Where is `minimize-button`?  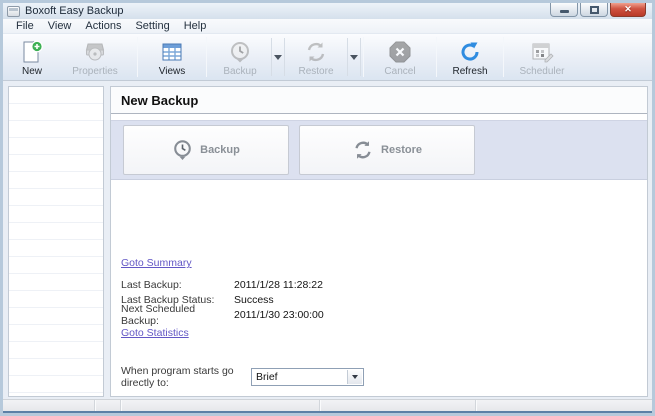 minimize-button is located at coordinates (564, 10).